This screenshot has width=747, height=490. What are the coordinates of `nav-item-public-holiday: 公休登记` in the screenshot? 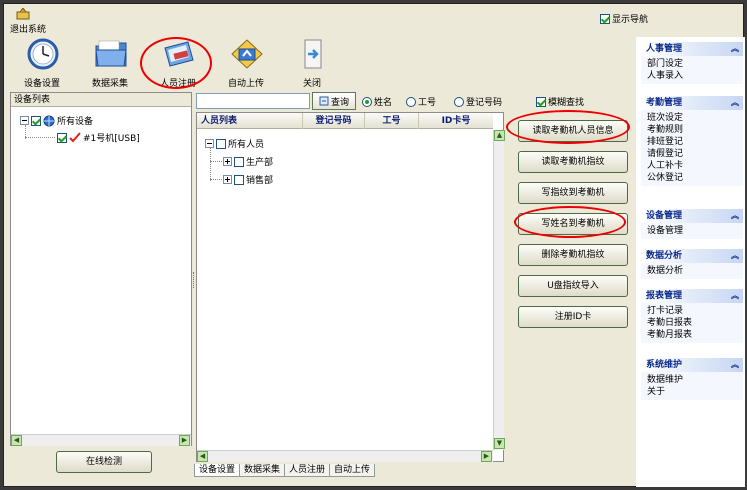 It's located at (695, 178).